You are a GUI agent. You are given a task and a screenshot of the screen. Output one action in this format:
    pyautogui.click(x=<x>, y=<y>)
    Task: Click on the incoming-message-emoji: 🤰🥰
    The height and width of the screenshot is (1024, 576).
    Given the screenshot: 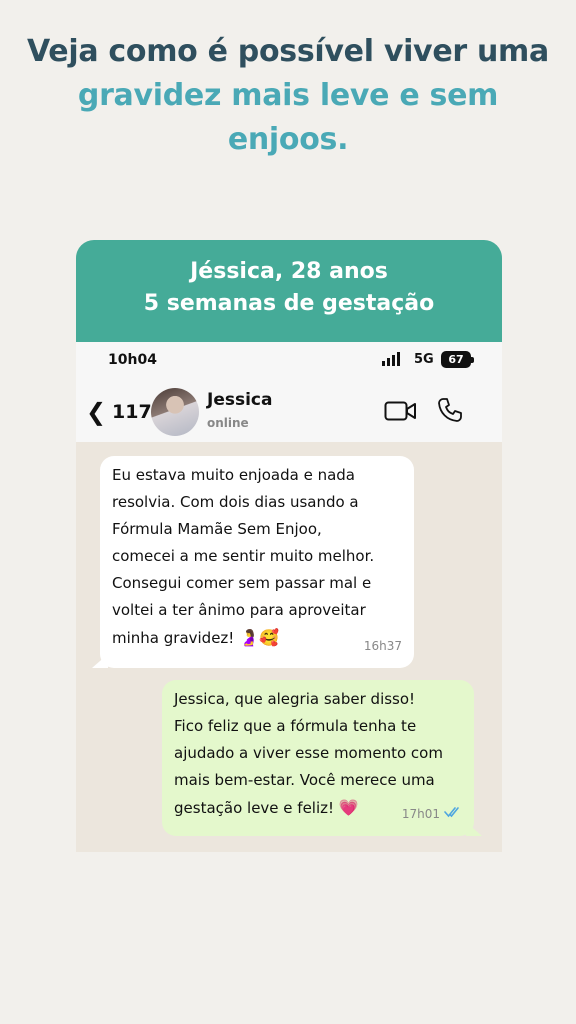 What is the action you would take?
    pyautogui.click(x=259, y=637)
    